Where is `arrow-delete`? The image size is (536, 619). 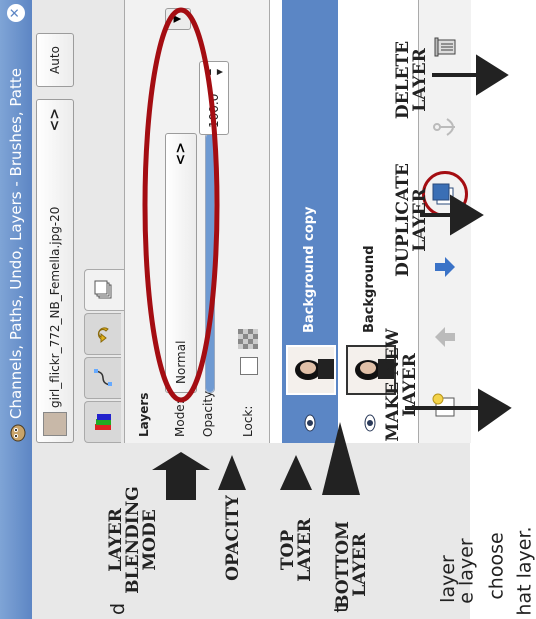
arrow-delete is located at coordinates (470, 75).